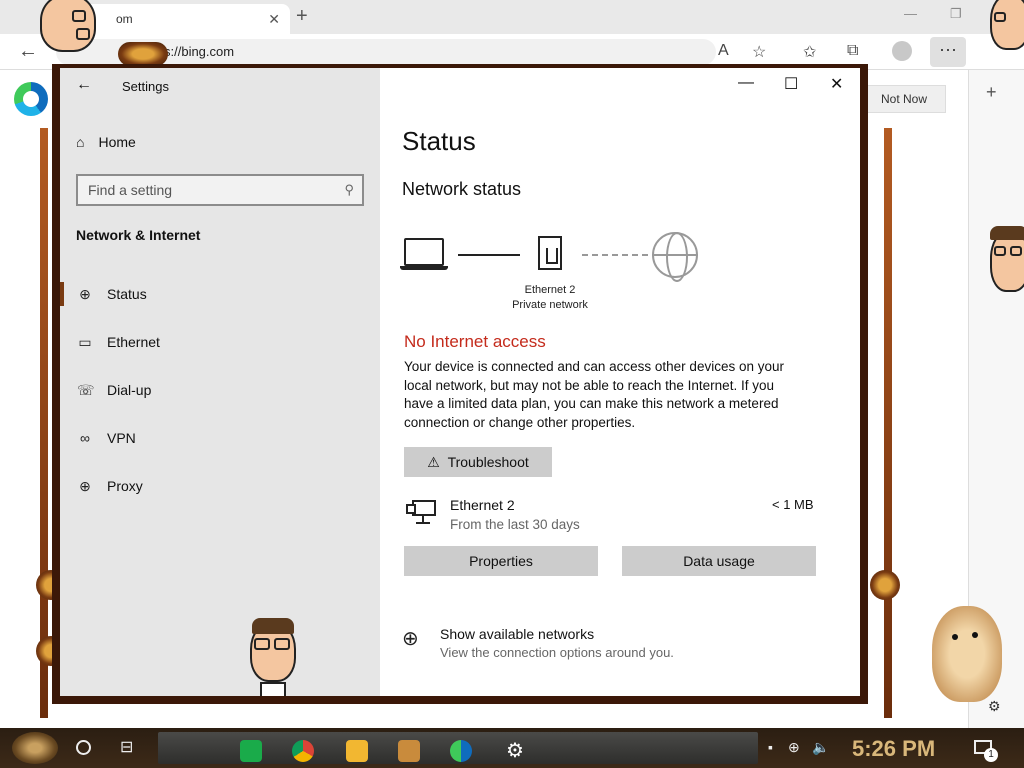 The width and height of the screenshot is (1024, 768). I want to click on sidebar-item-dialup: ☏ Dial-up, so click(220, 390).